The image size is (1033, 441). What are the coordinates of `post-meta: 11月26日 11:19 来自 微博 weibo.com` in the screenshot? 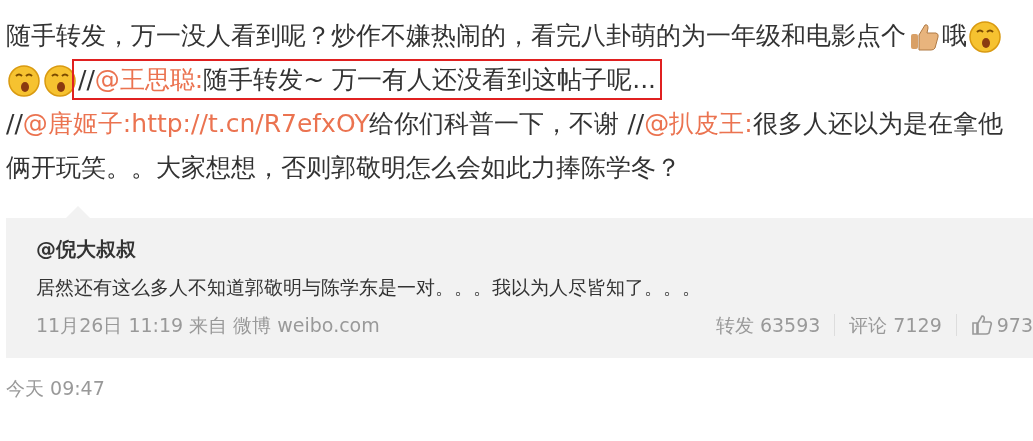 It's located at (208, 325).